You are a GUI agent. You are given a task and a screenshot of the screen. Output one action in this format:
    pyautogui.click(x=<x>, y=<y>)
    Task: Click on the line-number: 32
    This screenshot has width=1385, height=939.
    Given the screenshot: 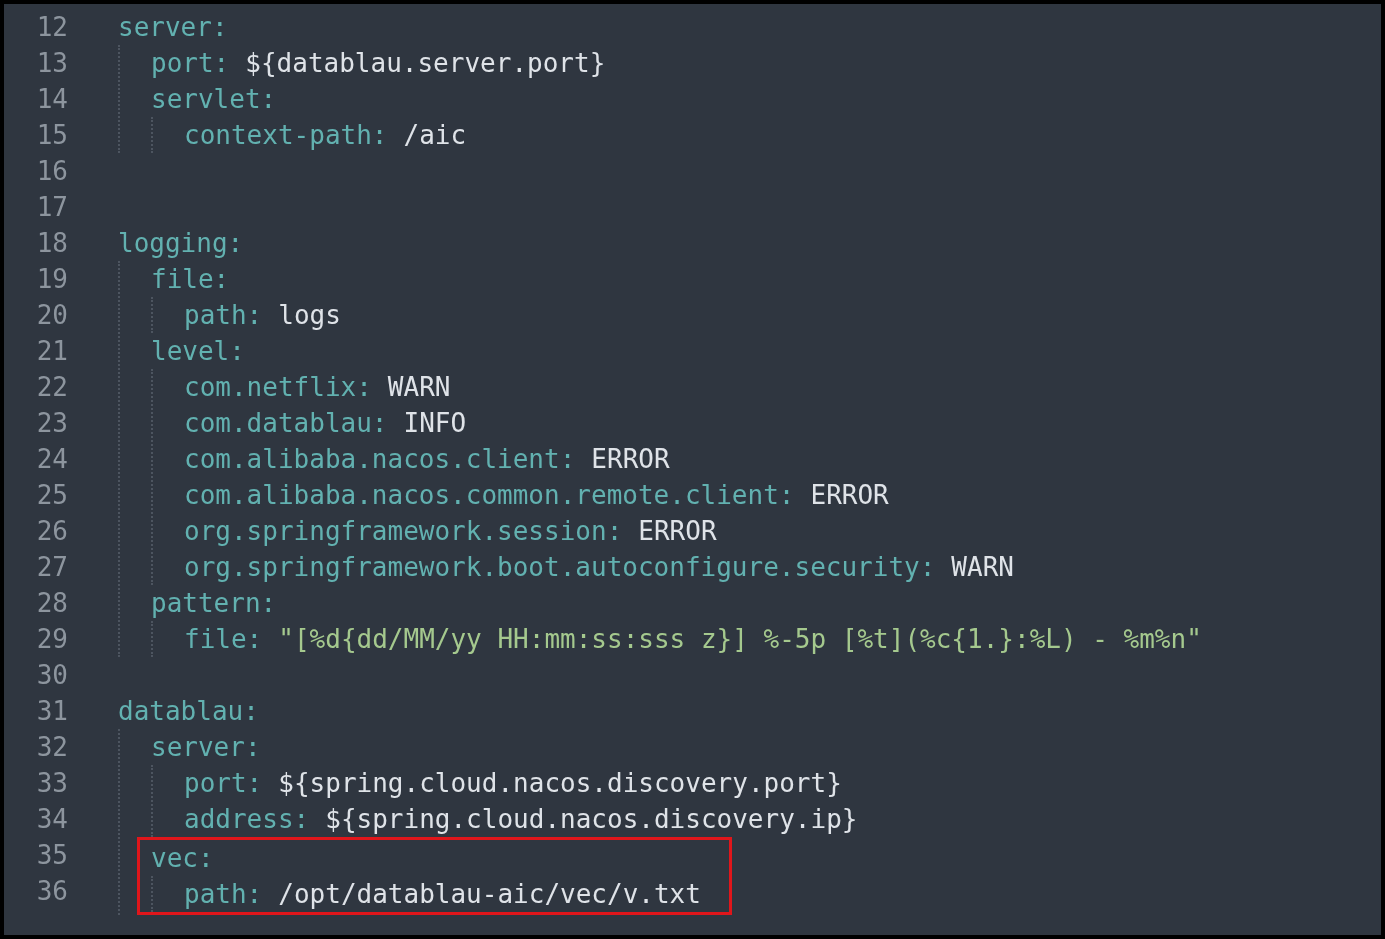 What is the action you would take?
    pyautogui.click(x=52, y=747)
    